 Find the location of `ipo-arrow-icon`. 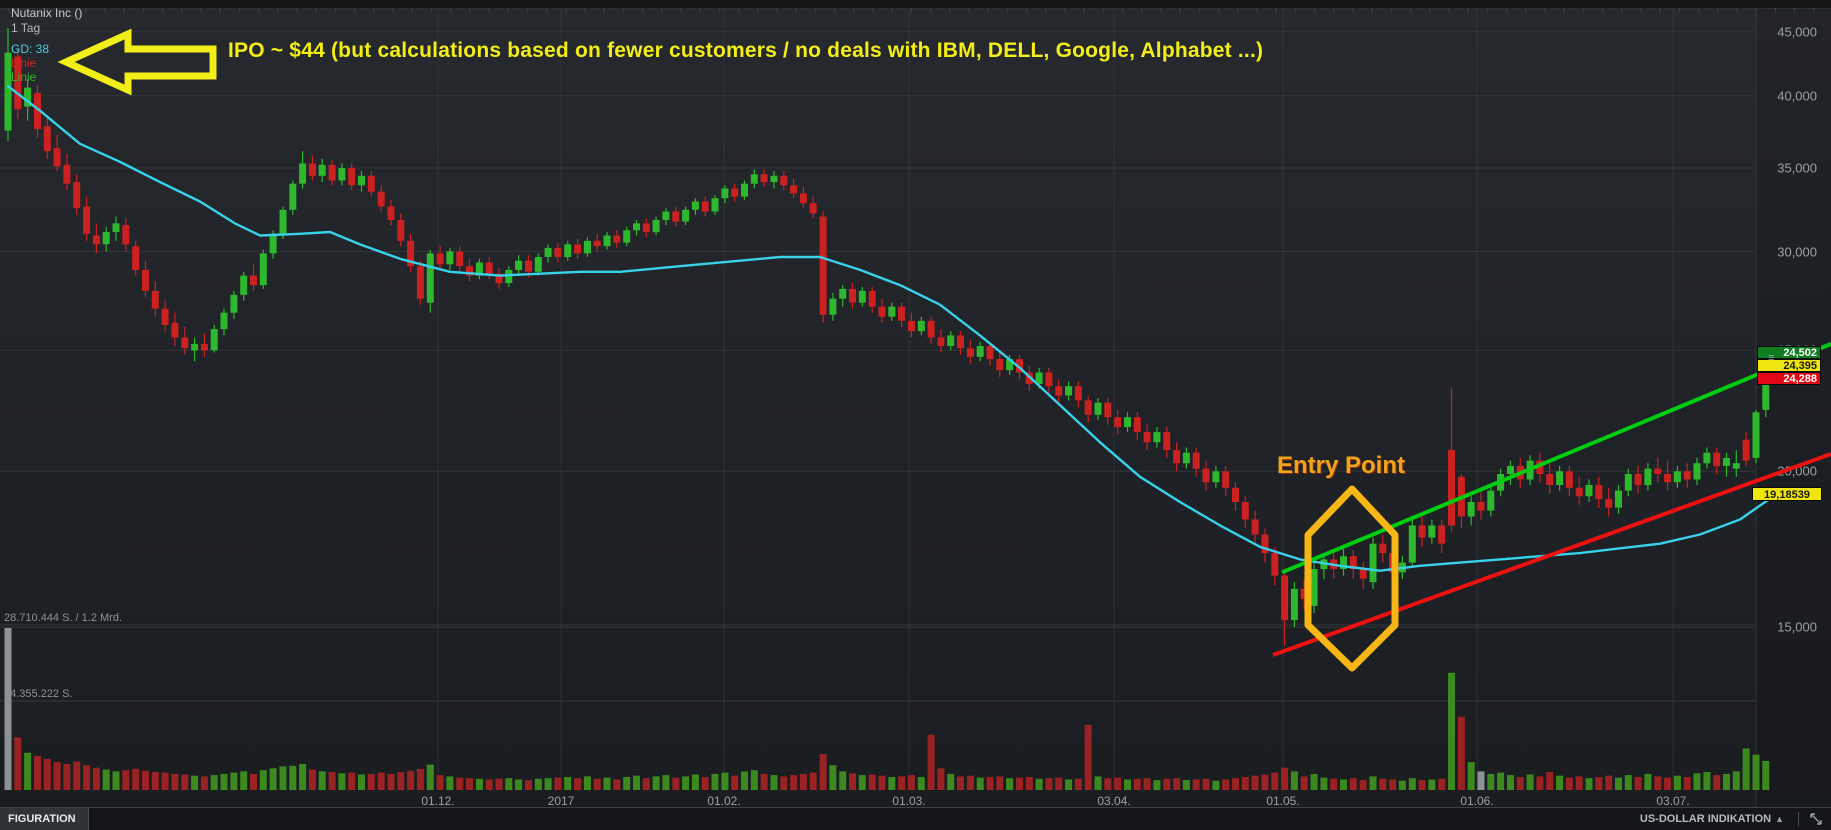

ipo-arrow-icon is located at coordinates (137, 62).